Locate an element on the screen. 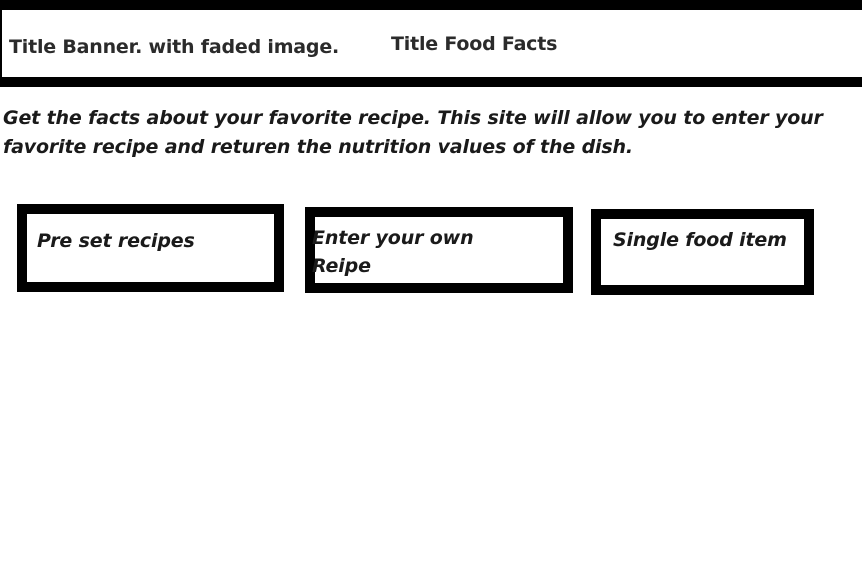 This screenshot has height=580, width=862. single-food-item-label: Single food item is located at coordinates (700, 240).